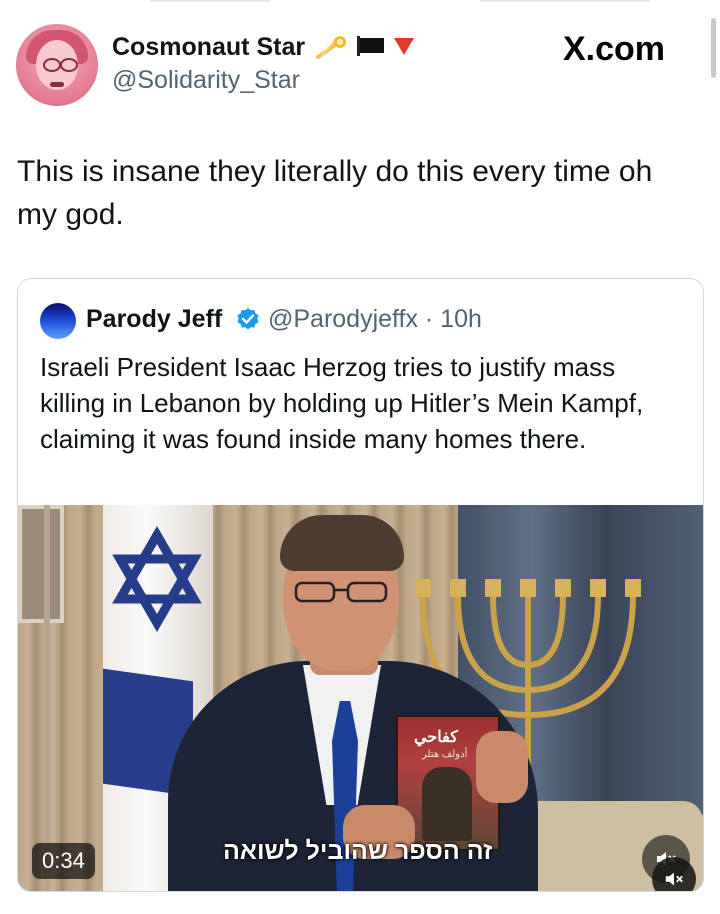 This screenshot has width=720, height=914. I want to click on author-display-name: Cosmonaut Star, so click(208, 47).